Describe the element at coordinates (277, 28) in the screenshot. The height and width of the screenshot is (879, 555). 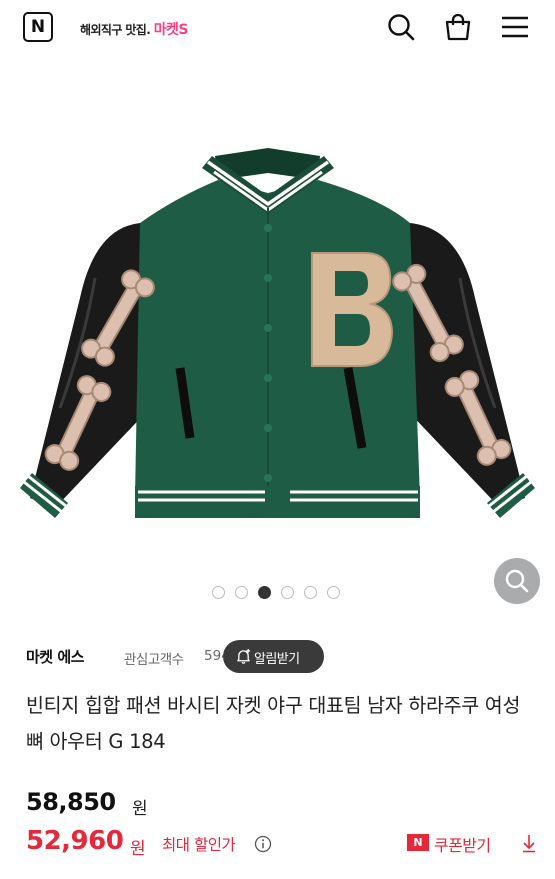
I see `top-header: N 해외직구 맛집. 마켓S` at that location.